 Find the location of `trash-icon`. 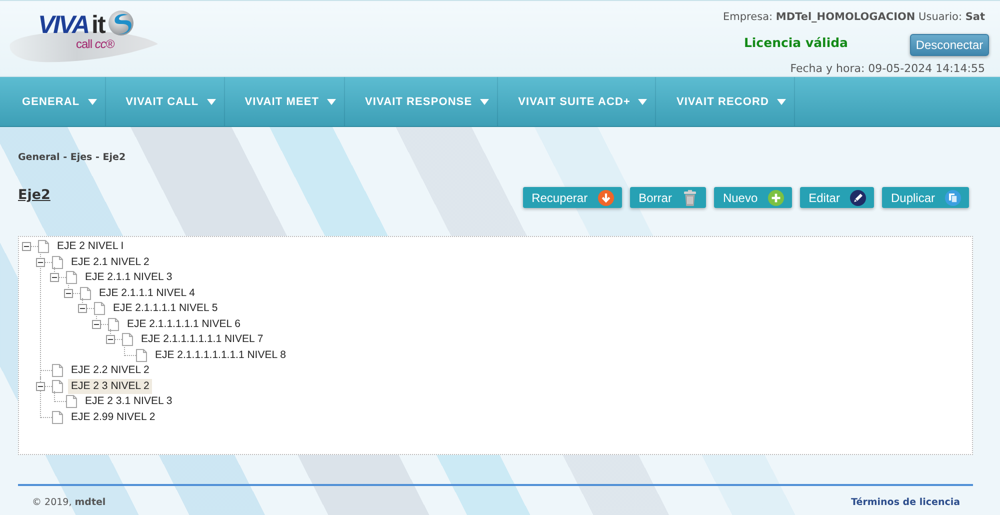

trash-icon is located at coordinates (690, 198).